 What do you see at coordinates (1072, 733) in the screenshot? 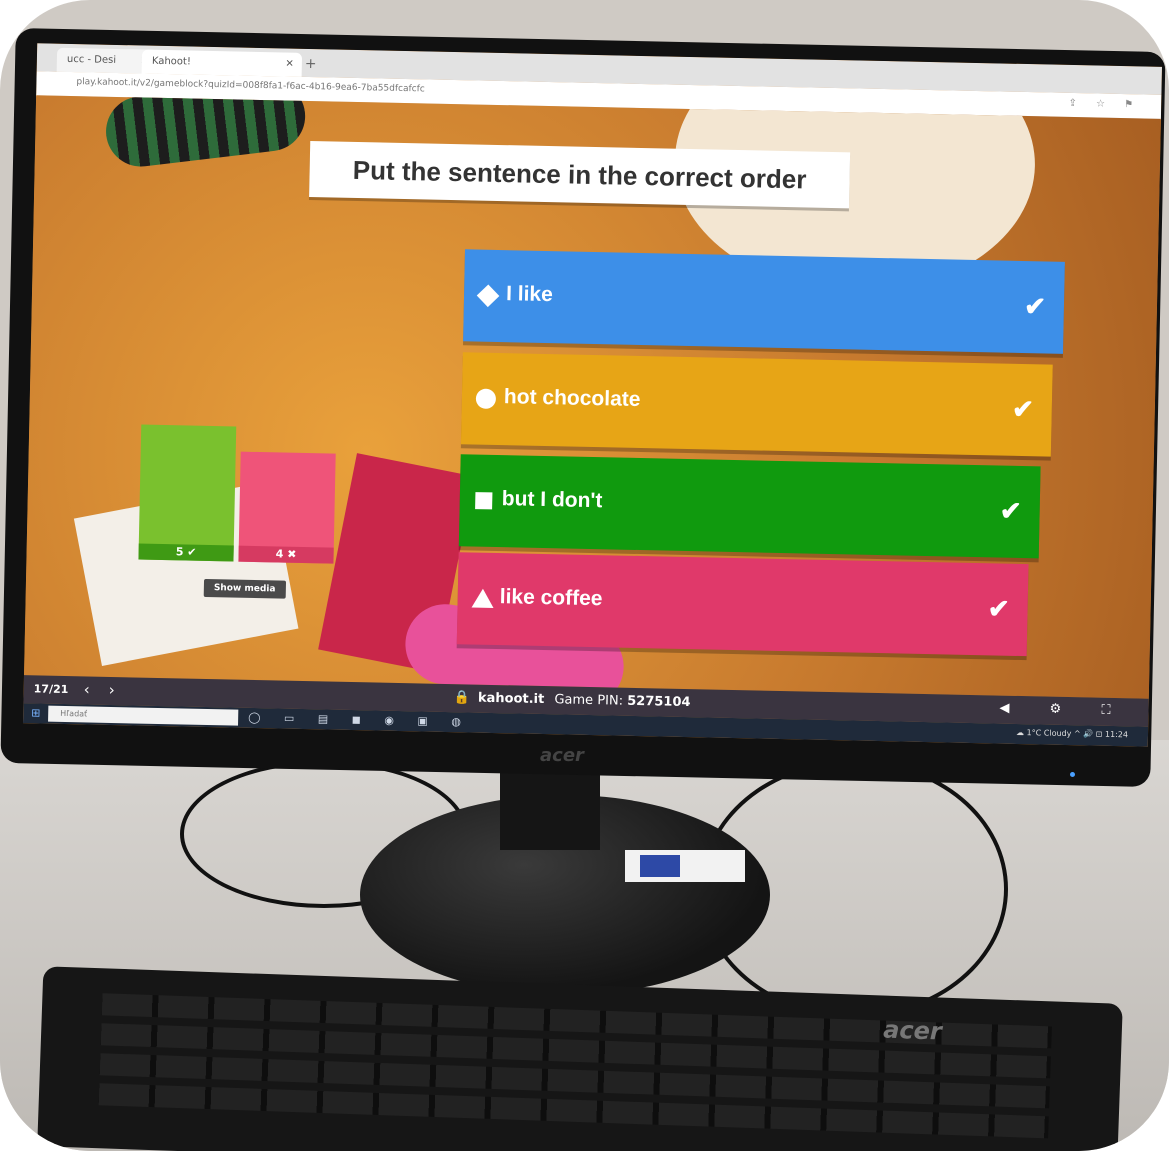
I see `system-tray: ☁ 1°C Cloudy ^ 🔊 ⊡ 11:24` at bounding box center [1072, 733].